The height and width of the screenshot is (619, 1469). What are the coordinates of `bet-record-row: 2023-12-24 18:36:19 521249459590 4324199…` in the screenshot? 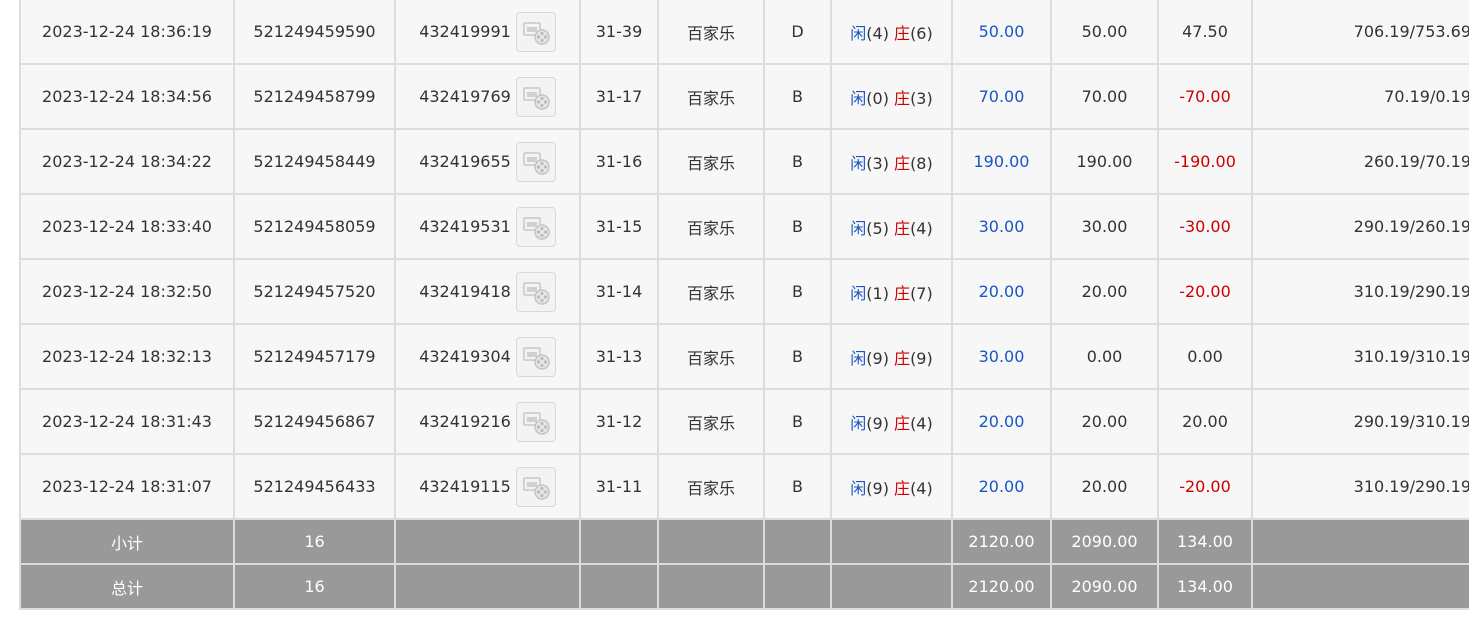 It's located at (744, 32).